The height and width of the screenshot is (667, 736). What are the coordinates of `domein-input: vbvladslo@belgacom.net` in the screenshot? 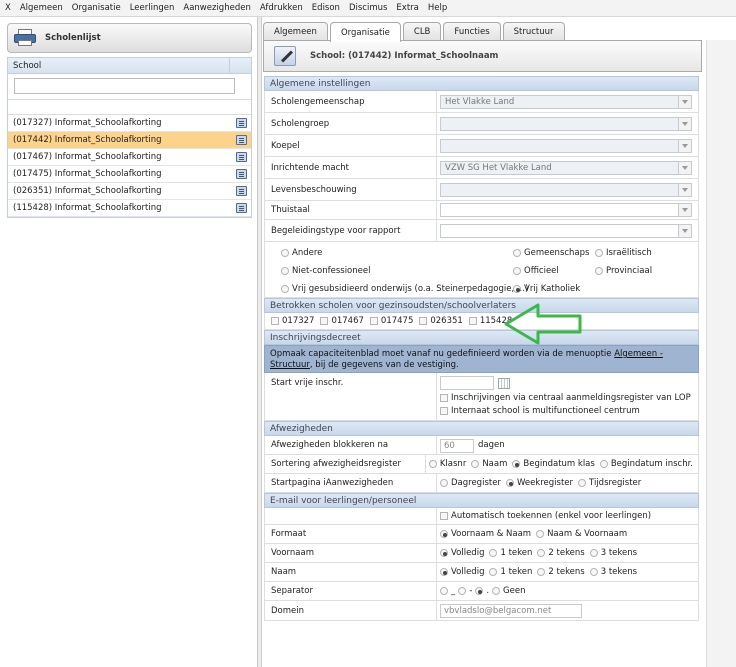 It's located at (511, 610).